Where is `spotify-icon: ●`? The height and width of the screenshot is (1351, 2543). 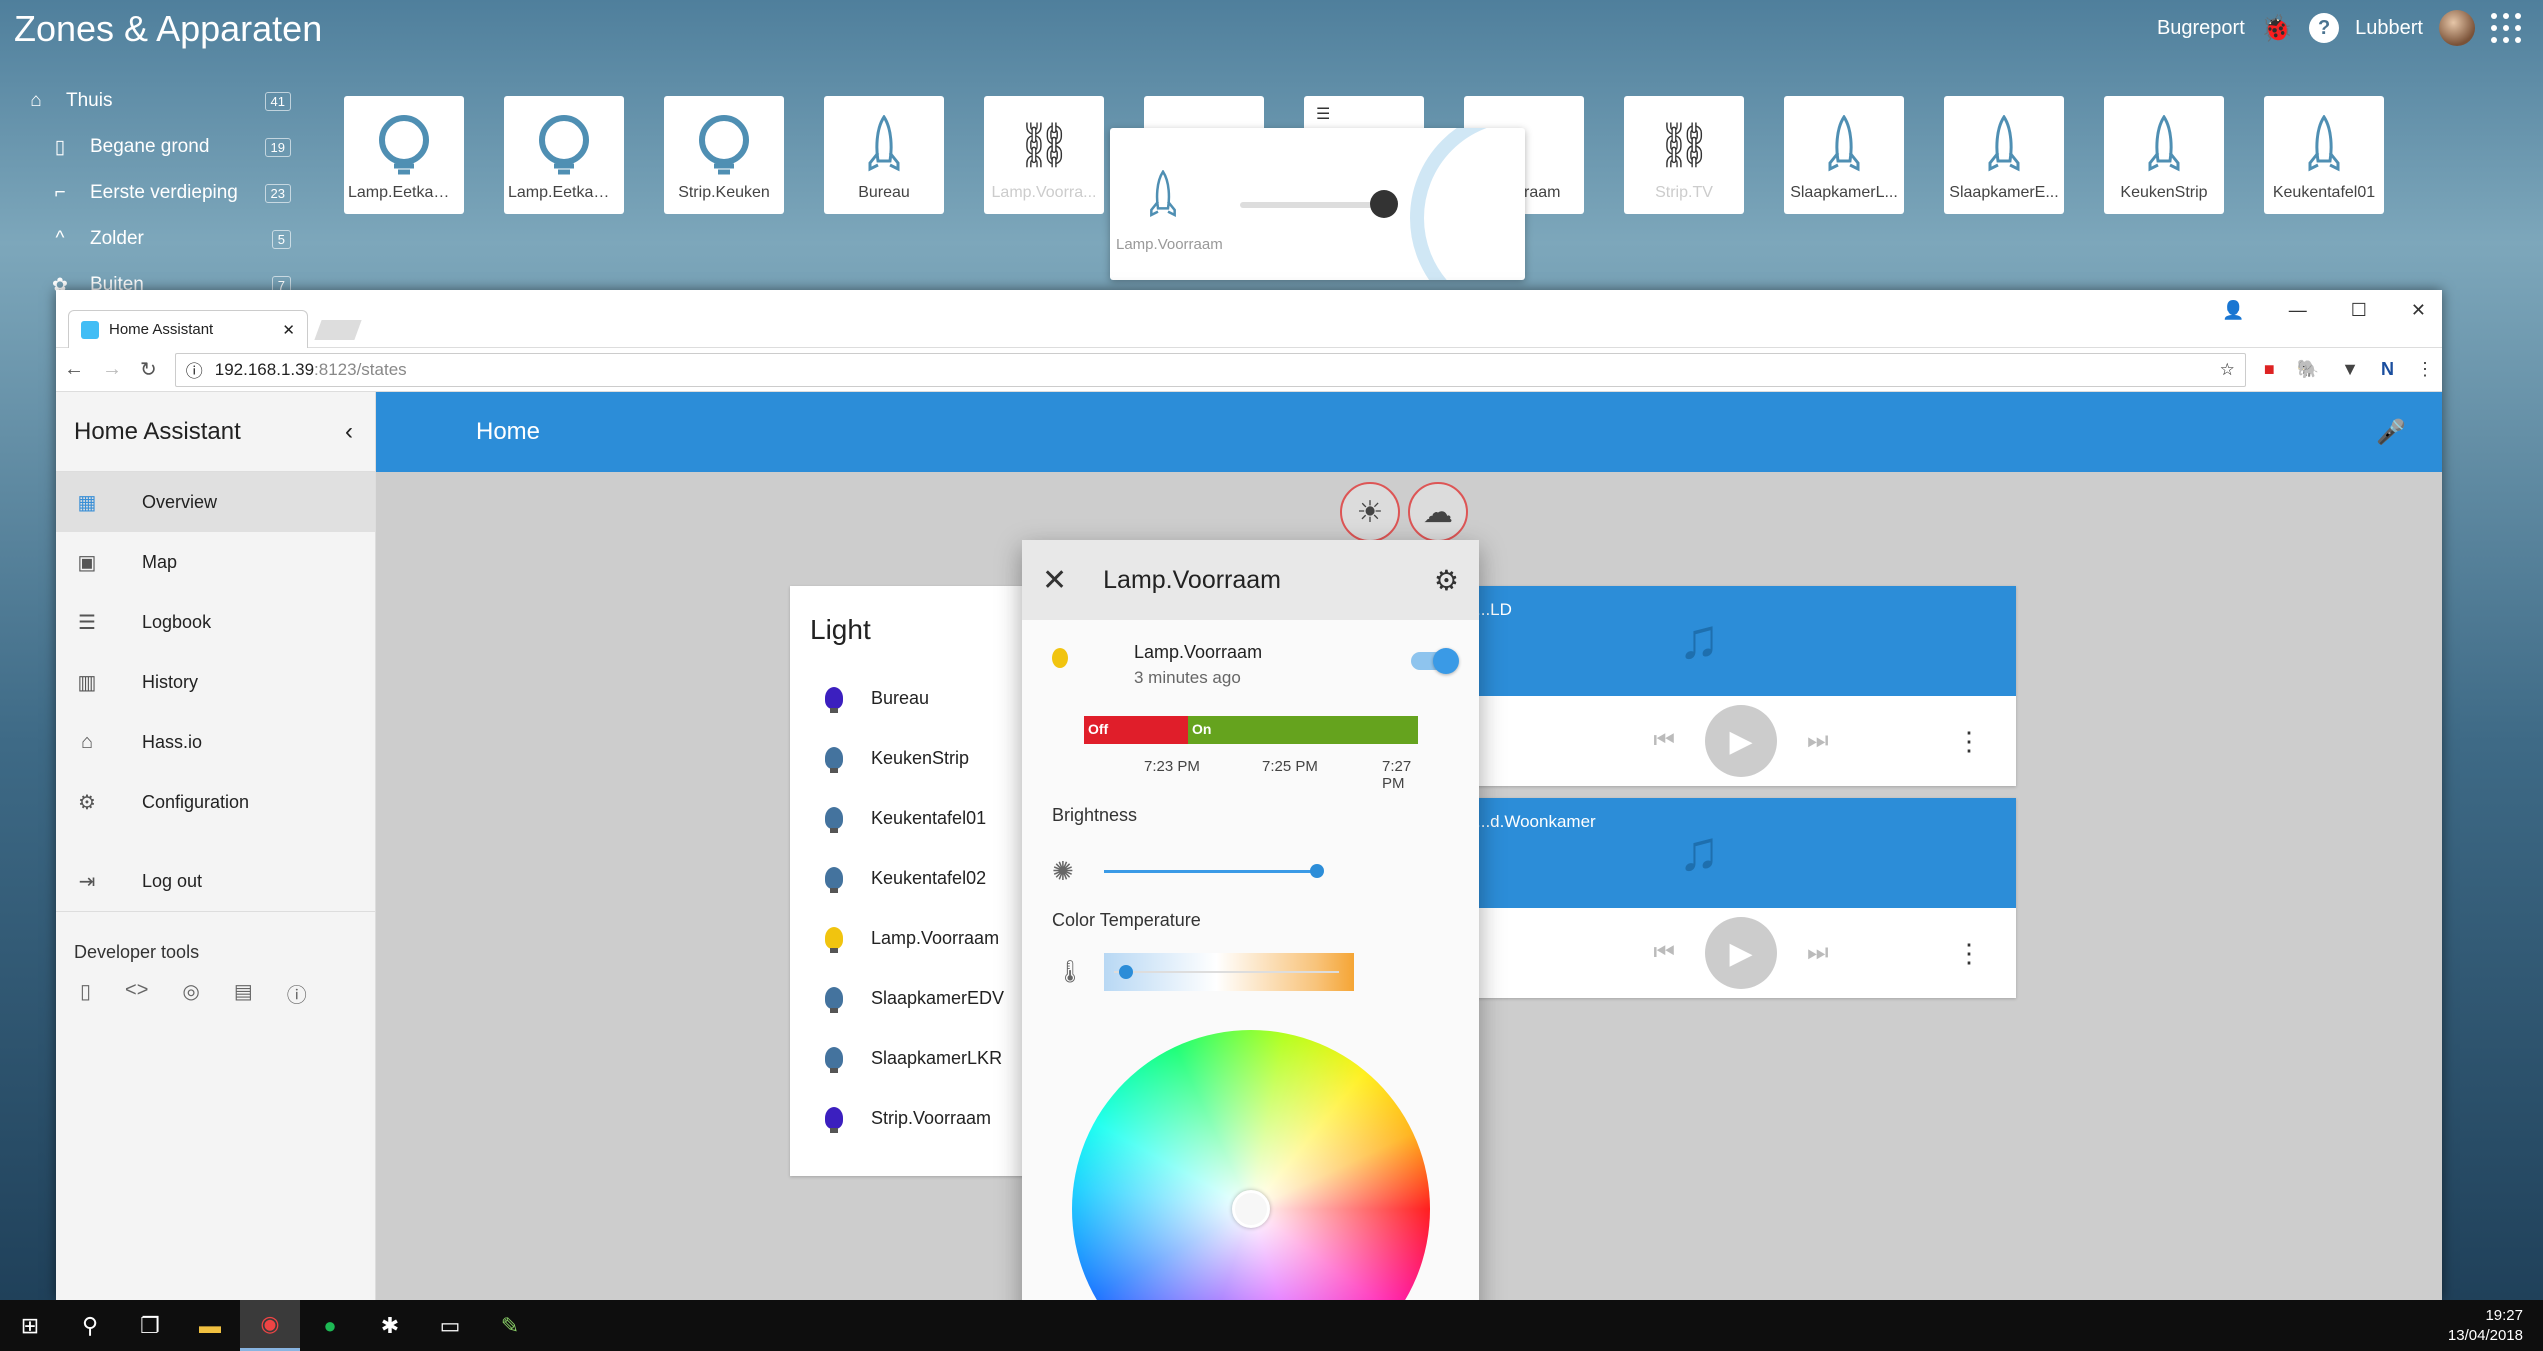
spotify-icon: ● is located at coordinates (330, 1325).